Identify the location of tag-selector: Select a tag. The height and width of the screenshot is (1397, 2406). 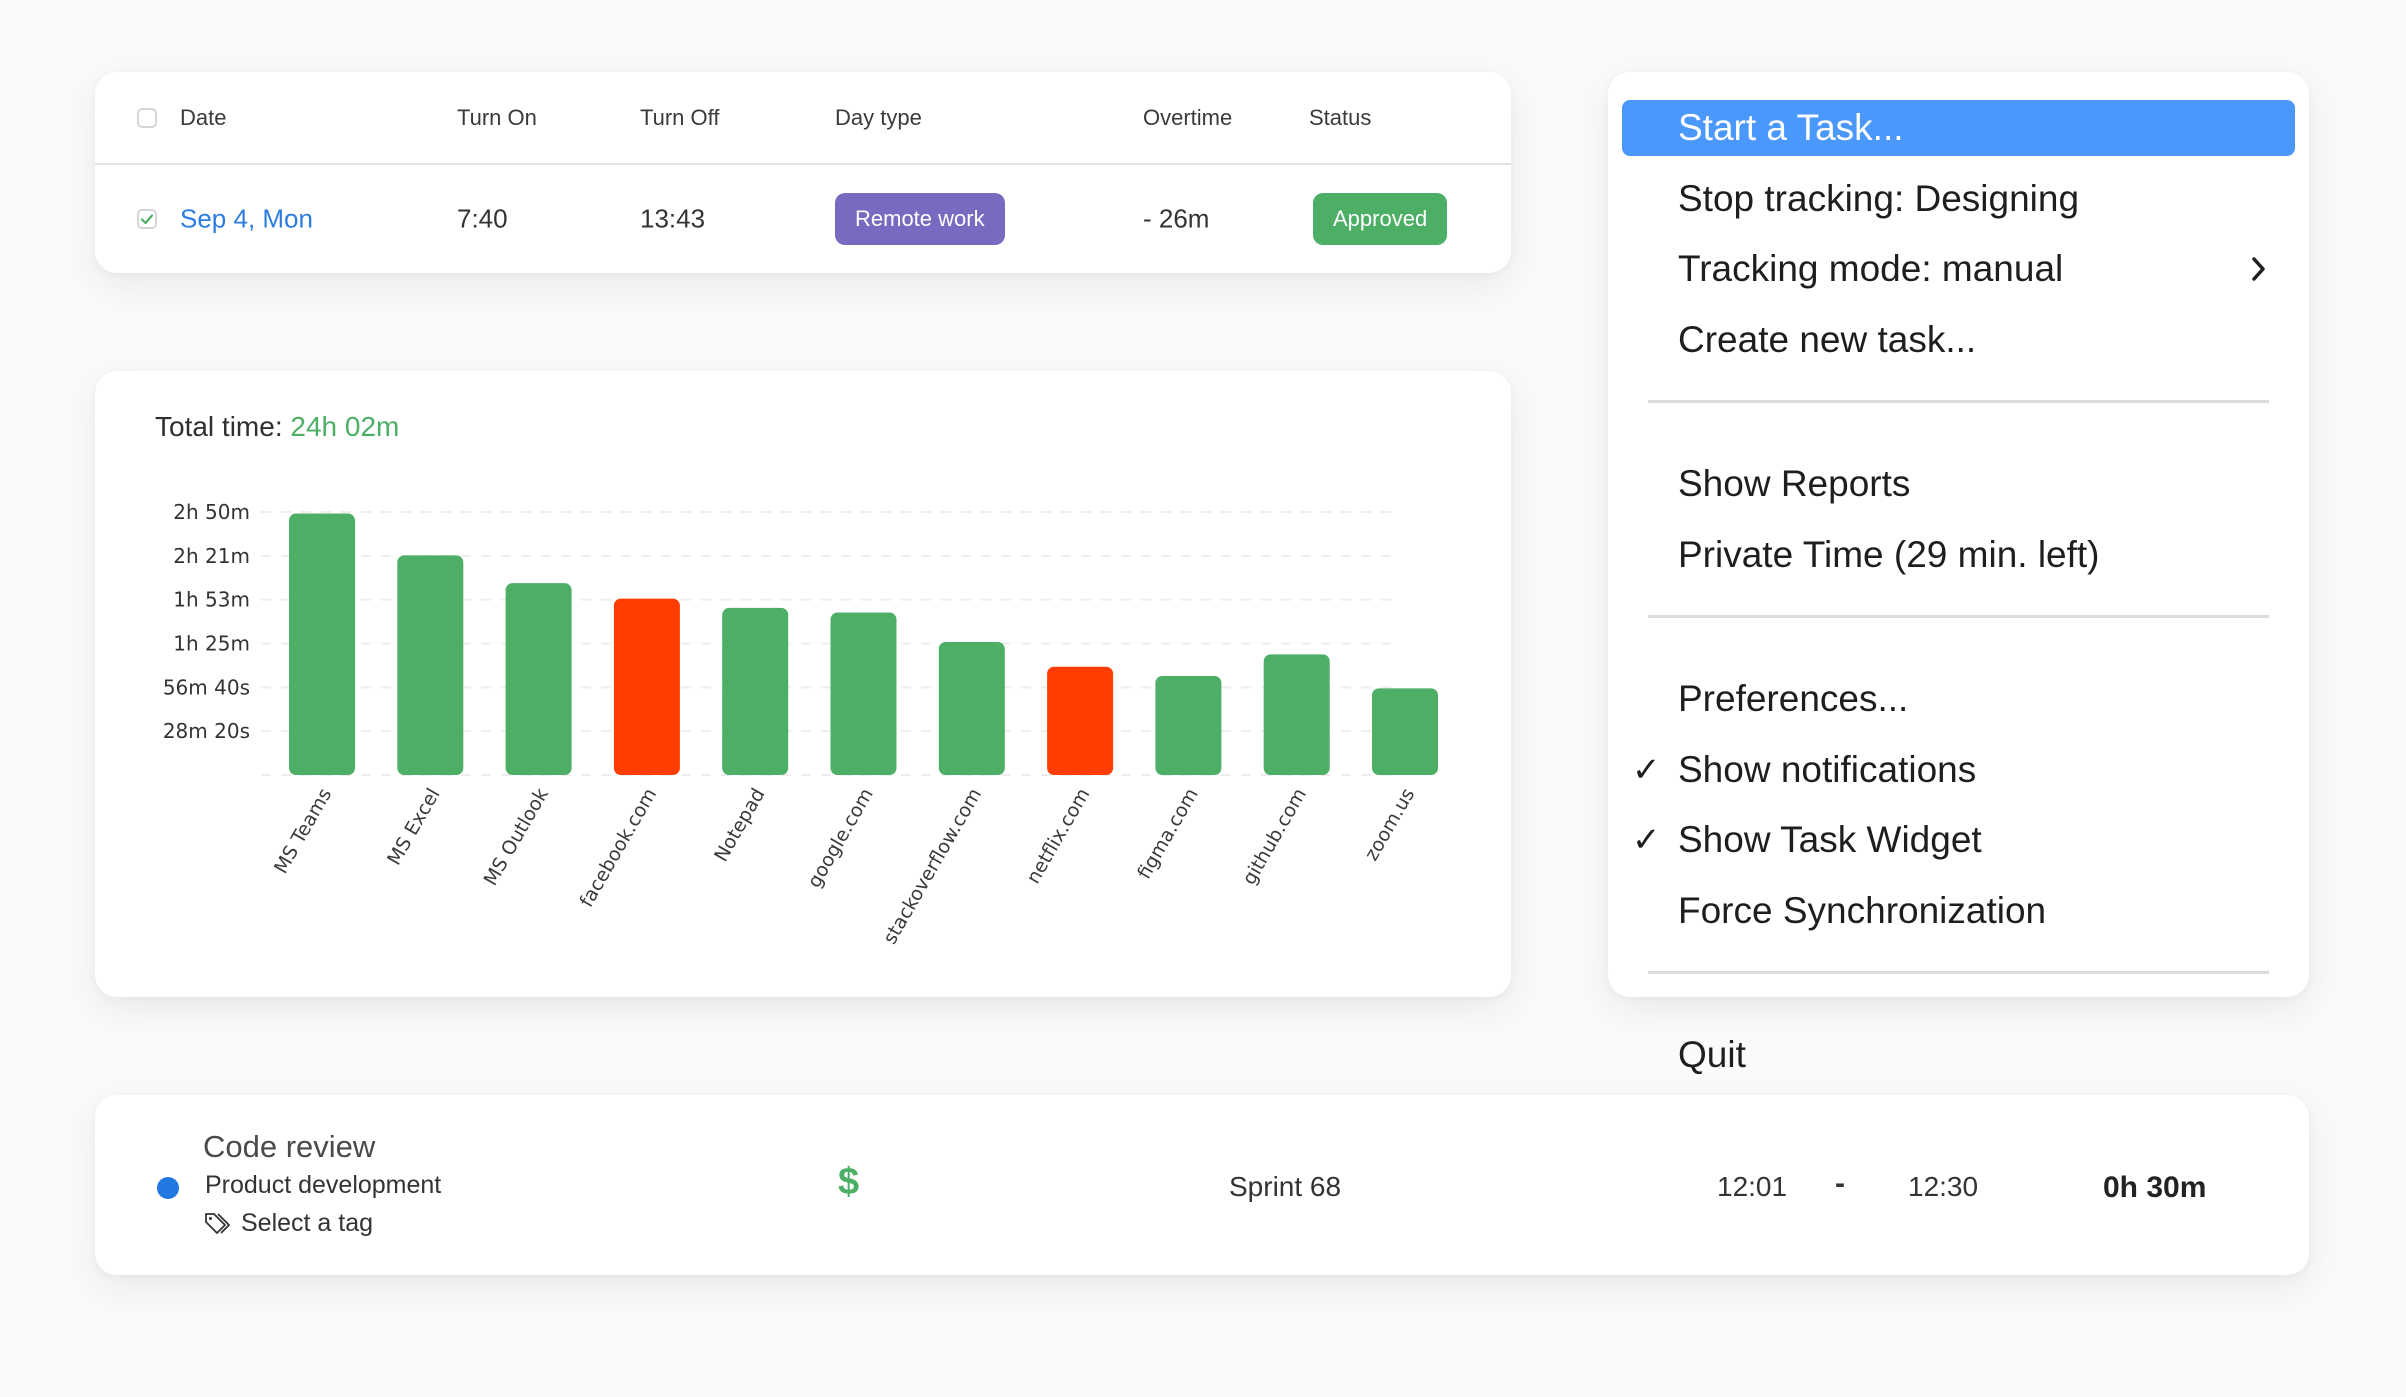
(288, 1223).